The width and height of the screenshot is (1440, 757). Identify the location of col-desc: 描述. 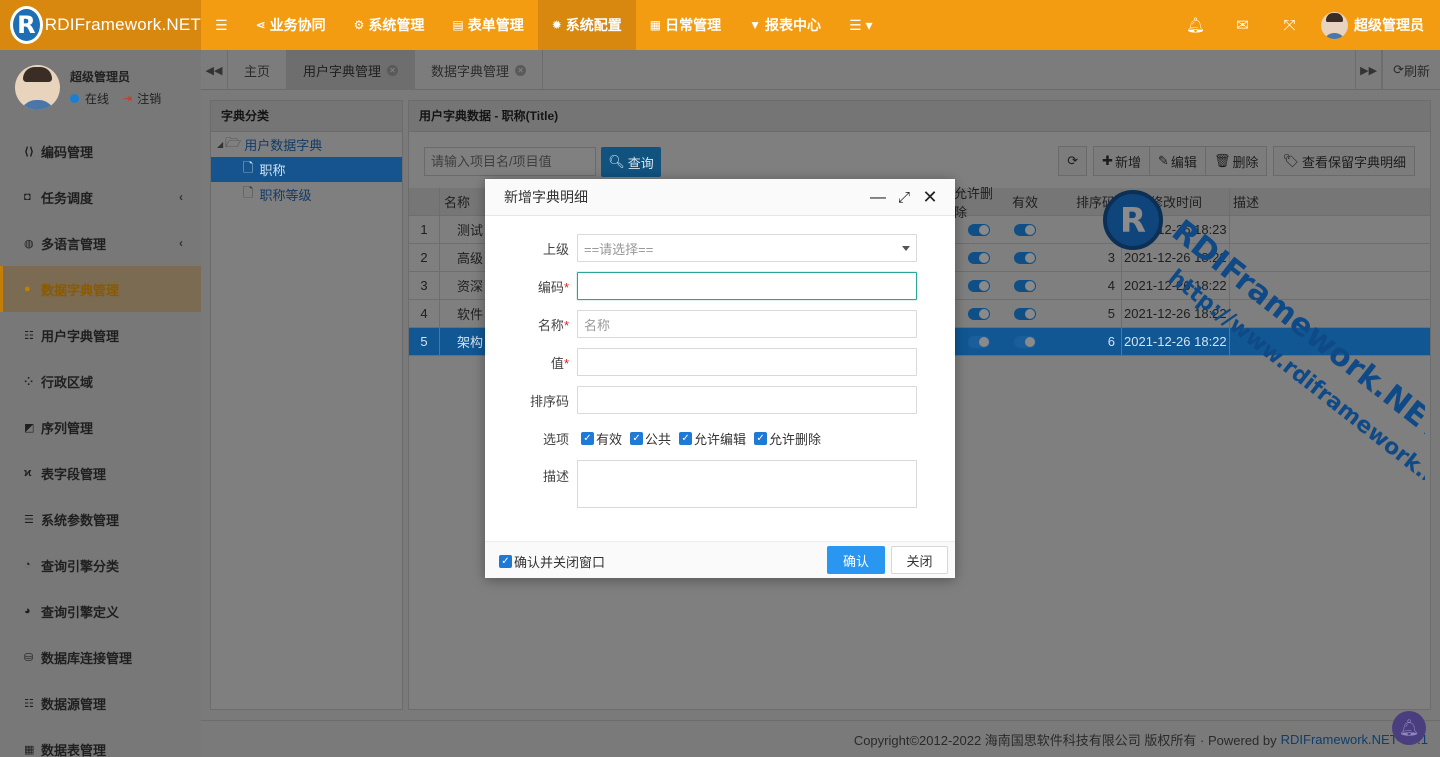
(1244, 201).